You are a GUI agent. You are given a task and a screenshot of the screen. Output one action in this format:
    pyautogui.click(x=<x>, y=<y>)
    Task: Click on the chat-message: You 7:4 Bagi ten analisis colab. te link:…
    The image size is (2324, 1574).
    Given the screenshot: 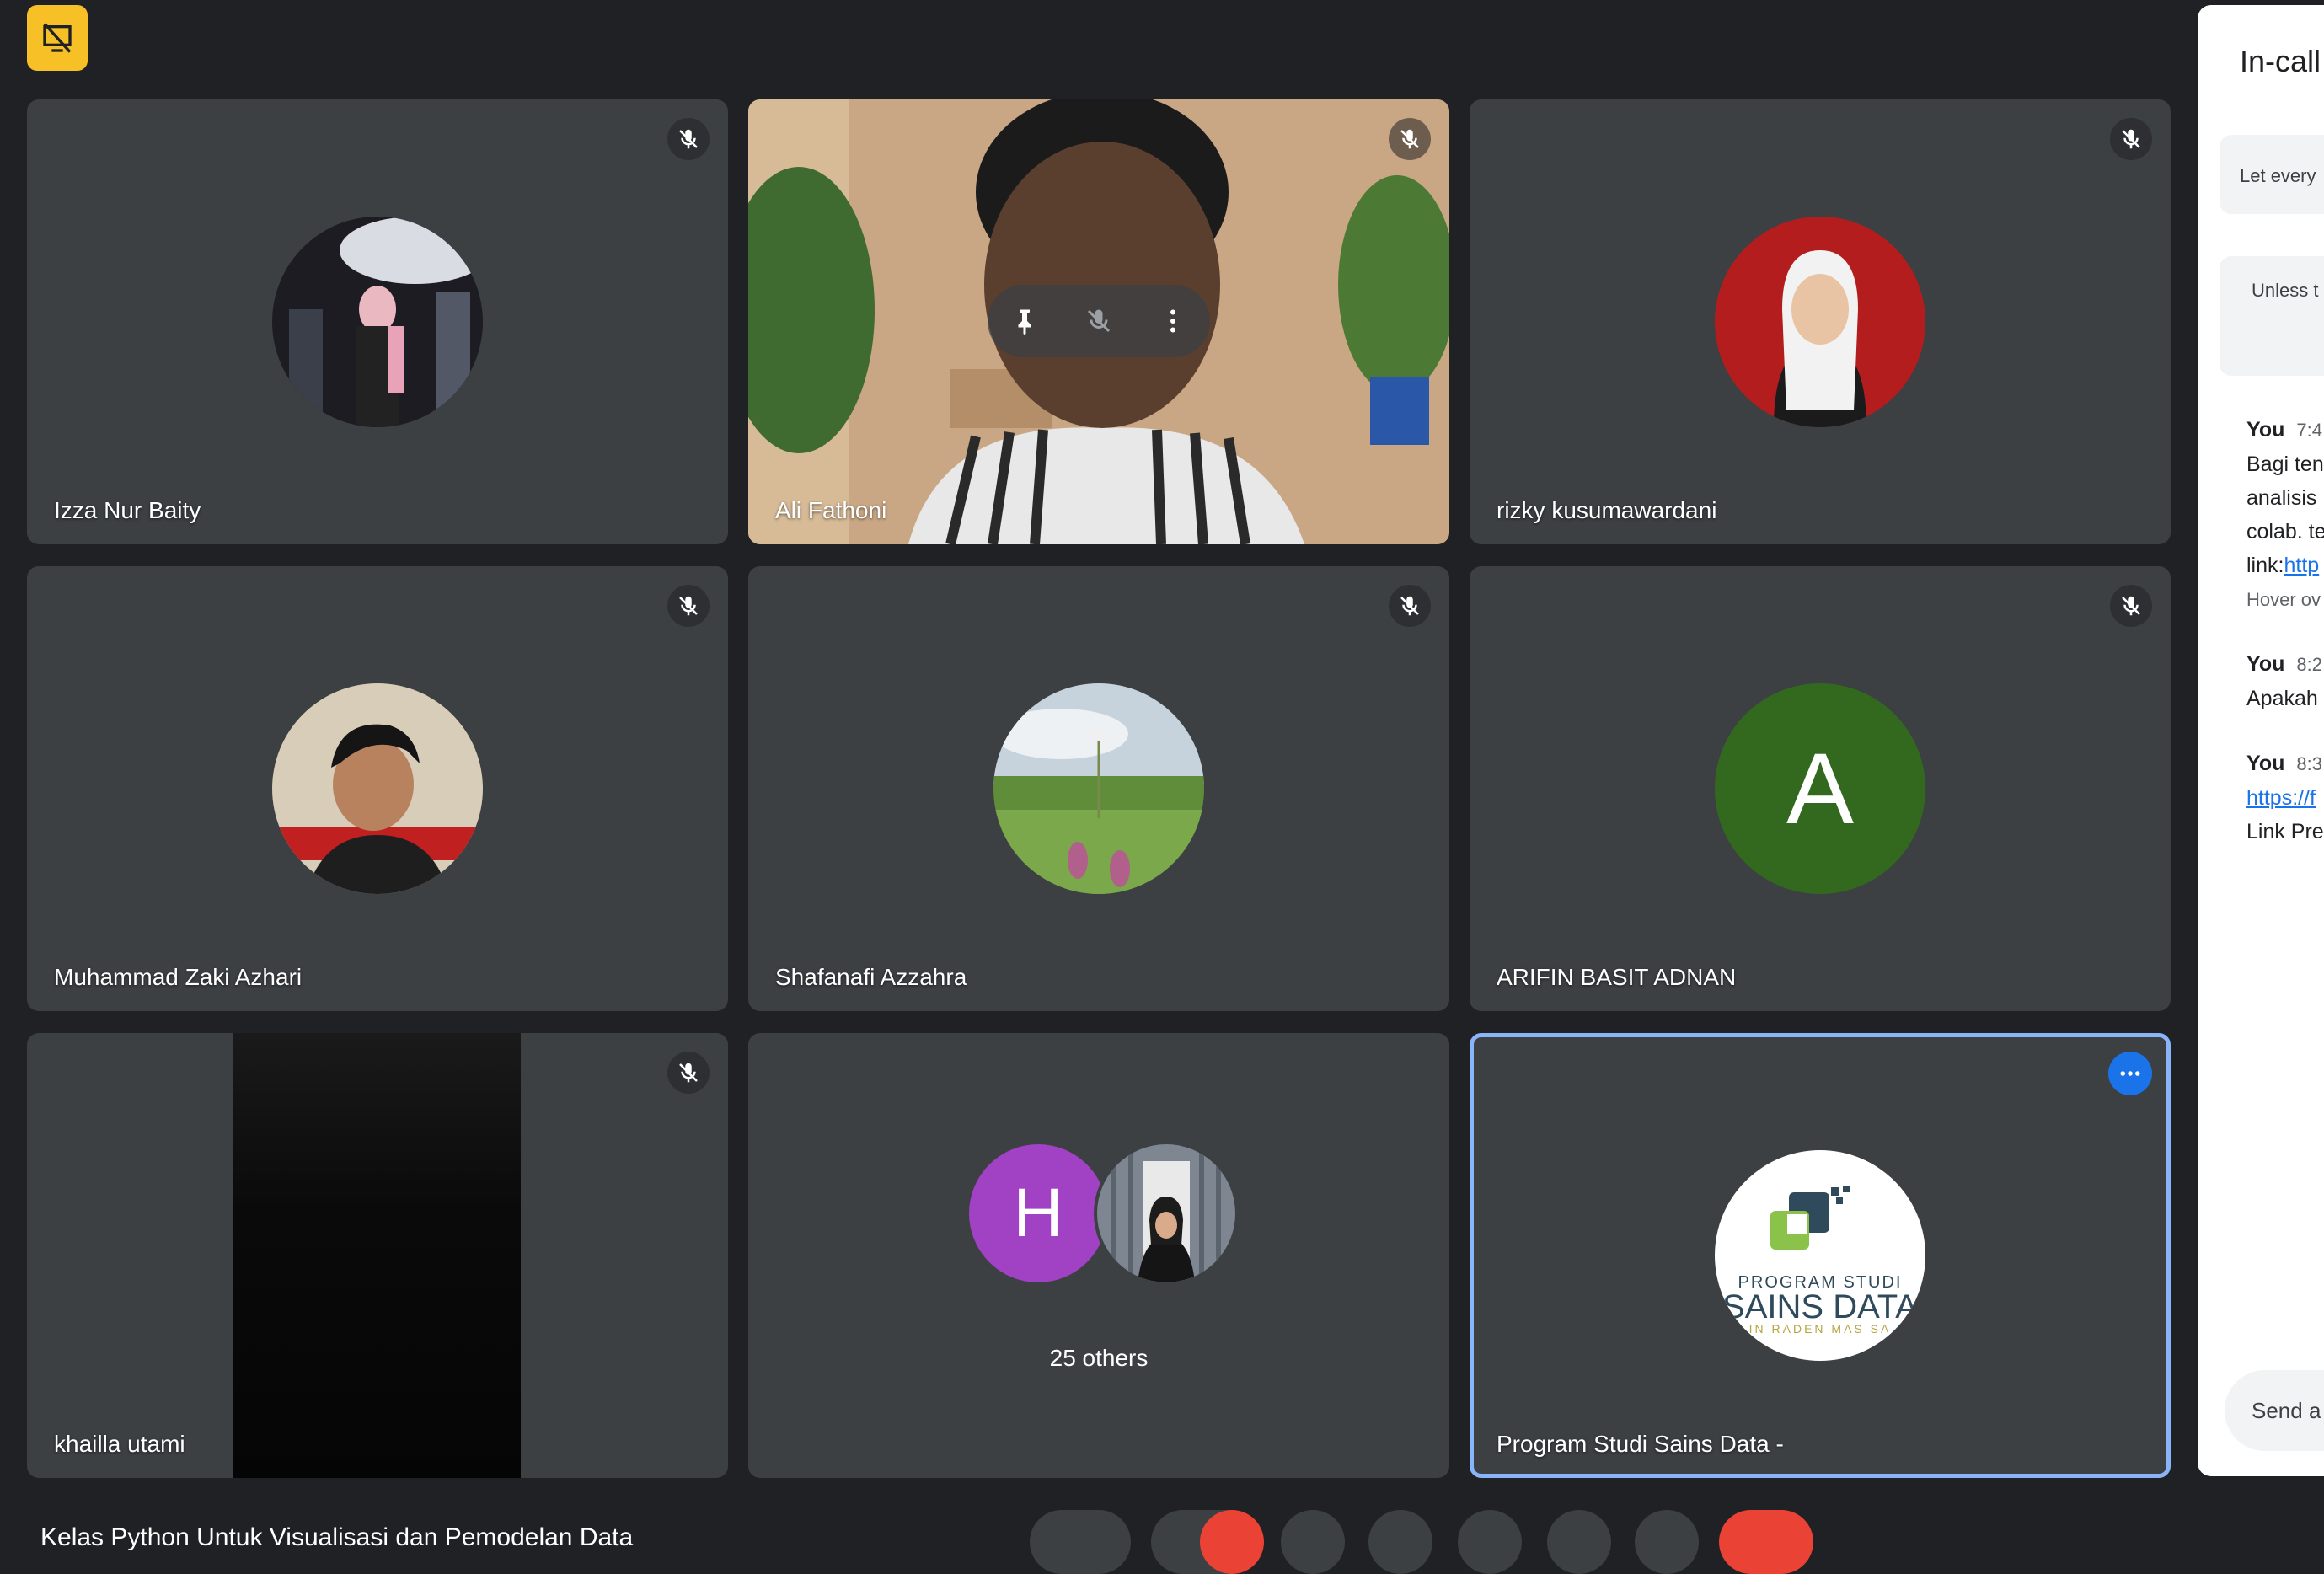 What is the action you would take?
    pyautogui.click(x=2285, y=515)
    